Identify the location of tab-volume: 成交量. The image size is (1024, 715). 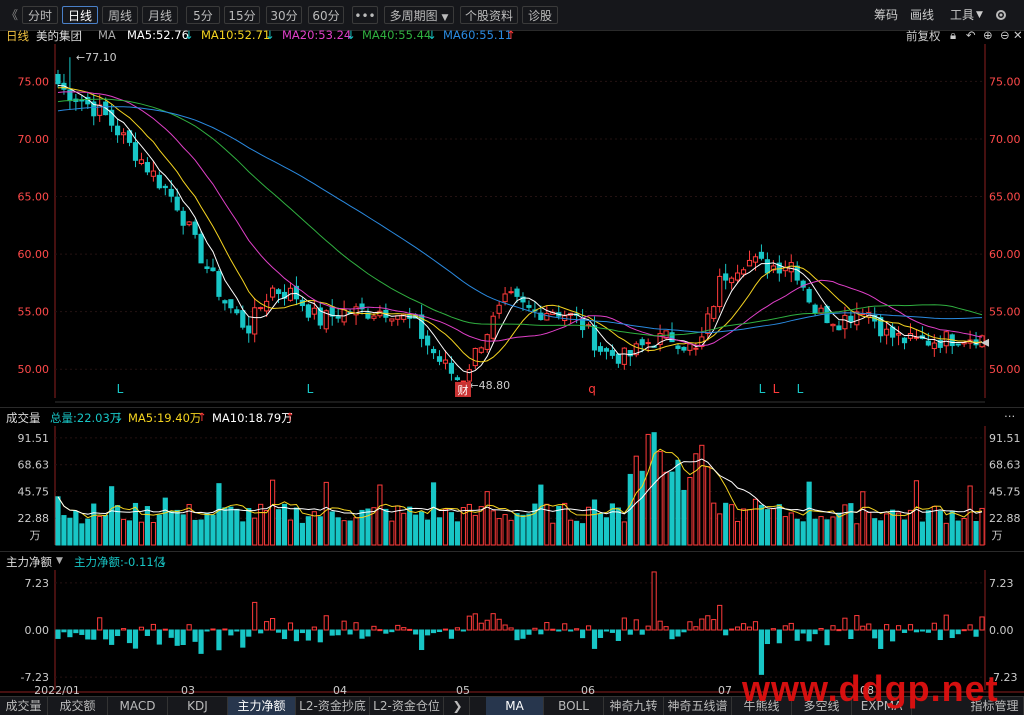
(24, 706).